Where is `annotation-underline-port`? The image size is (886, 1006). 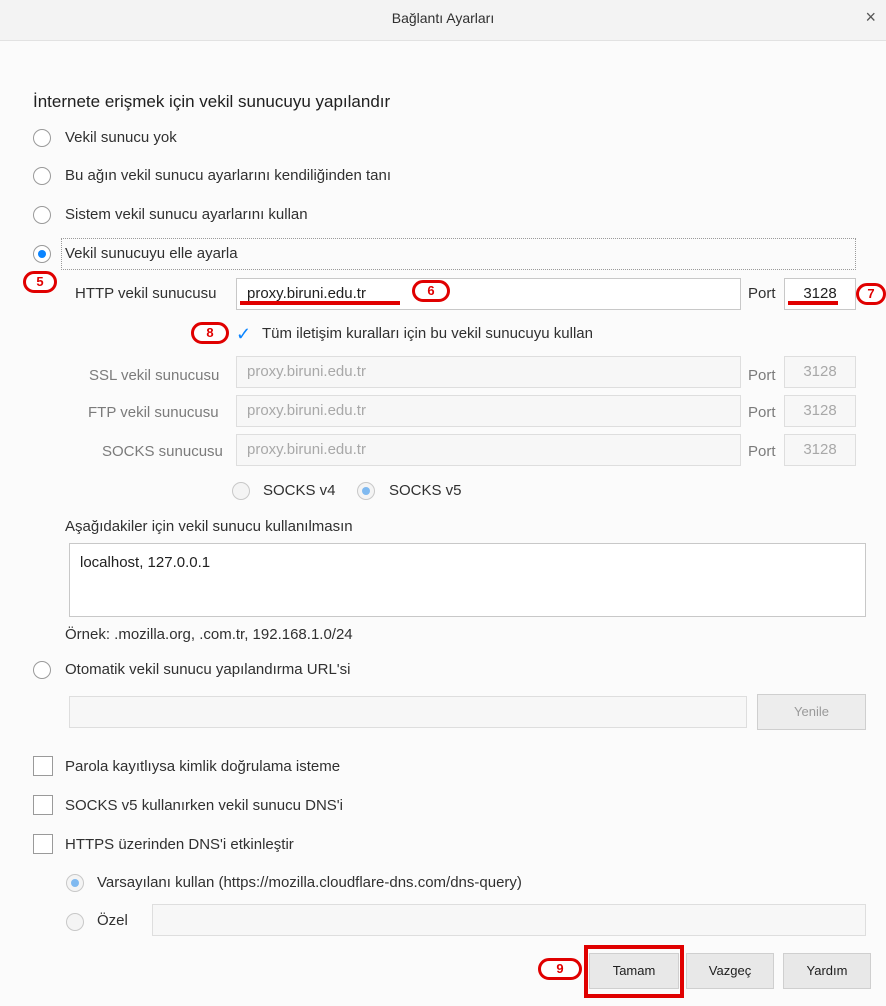 annotation-underline-port is located at coordinates (813, 303).